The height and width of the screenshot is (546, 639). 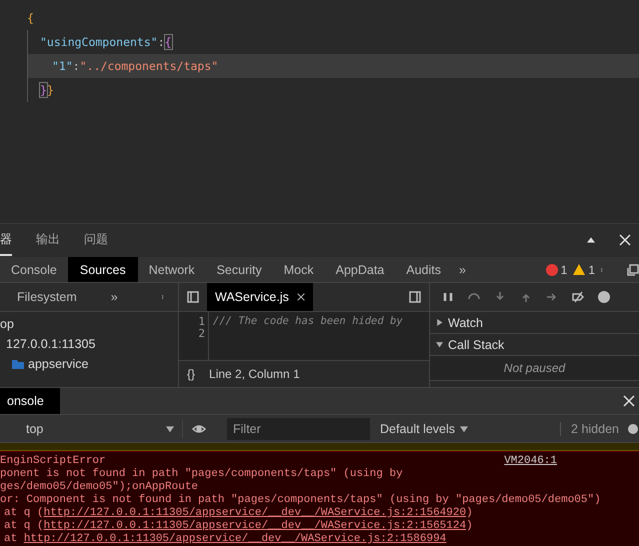 I want to click on devtools-tab: AppData, so click(x=360, y=269).